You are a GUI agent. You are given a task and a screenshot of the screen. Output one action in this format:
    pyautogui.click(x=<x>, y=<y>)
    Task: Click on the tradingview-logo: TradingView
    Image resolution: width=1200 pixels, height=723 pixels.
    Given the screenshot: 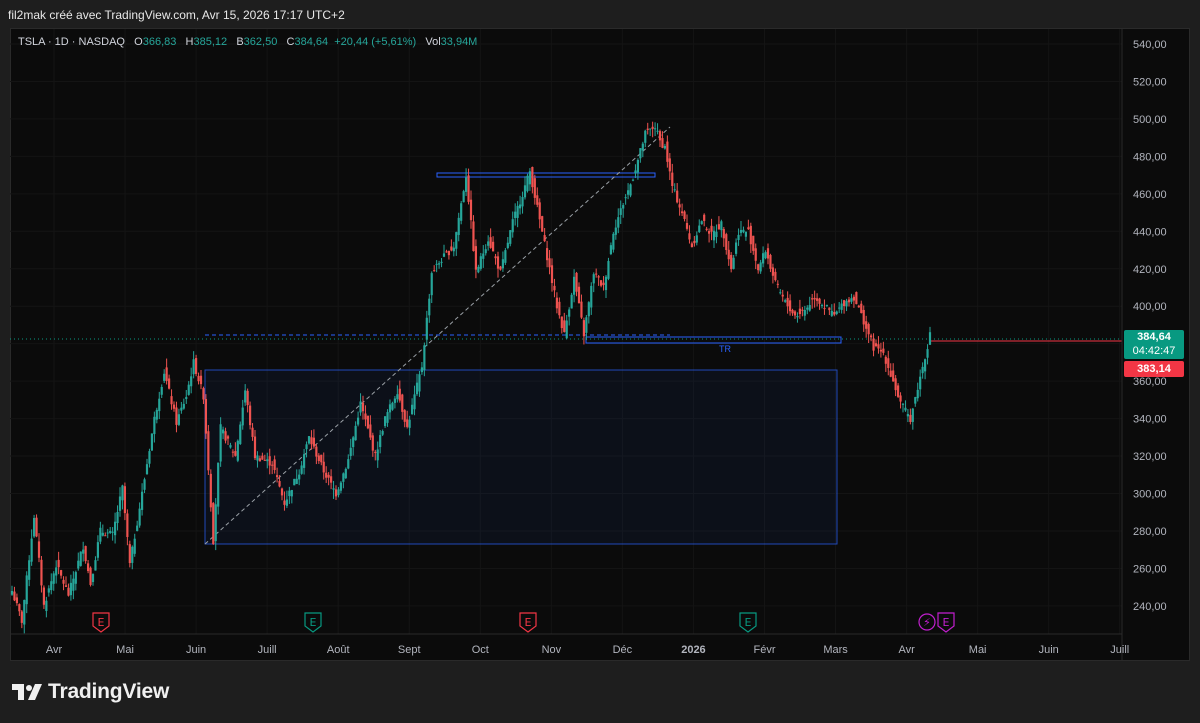 What is the action you would take?
    pyautogui.click(x=90, y=692)
    